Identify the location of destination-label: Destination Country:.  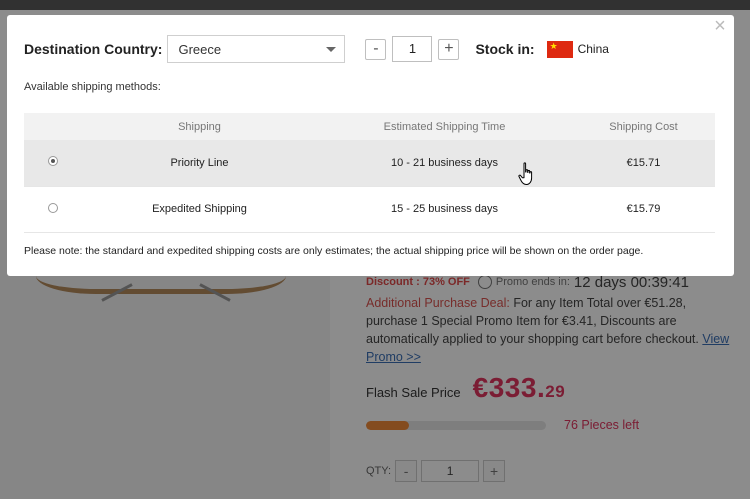
(93, 49).